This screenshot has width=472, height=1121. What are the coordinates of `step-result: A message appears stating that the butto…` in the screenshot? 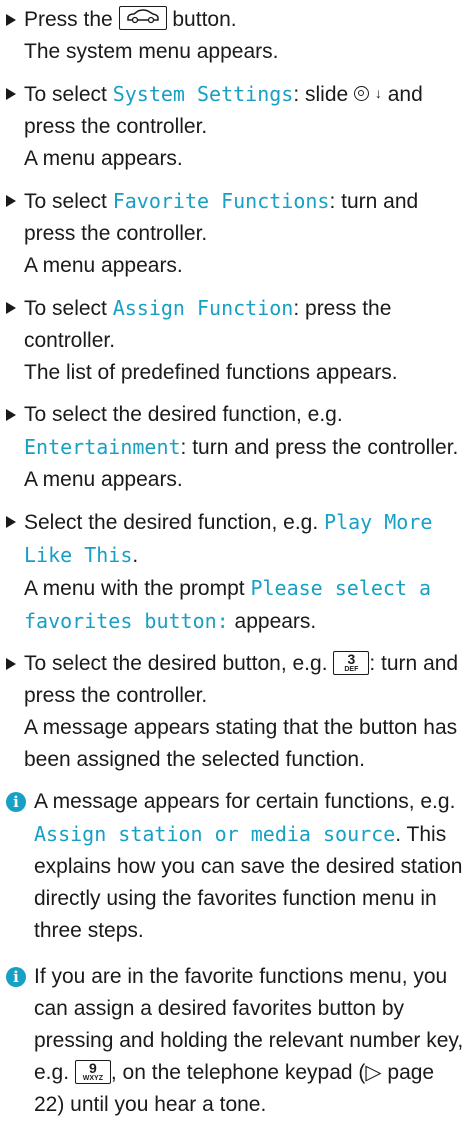 It's located at (241, 744).